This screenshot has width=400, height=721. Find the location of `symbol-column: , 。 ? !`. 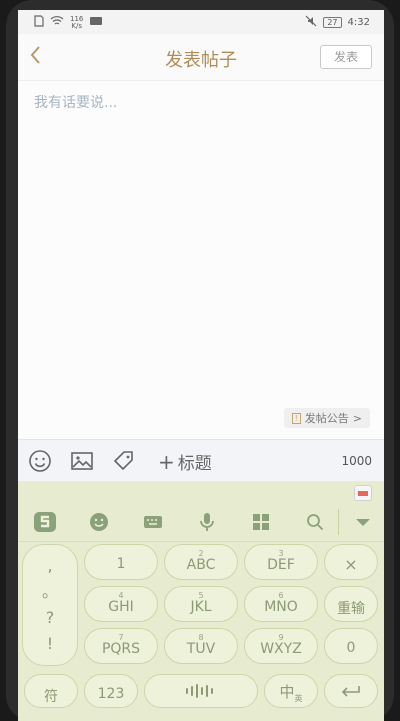

symbol-column: , 。 ? ! is located at coordinates (50, 605).